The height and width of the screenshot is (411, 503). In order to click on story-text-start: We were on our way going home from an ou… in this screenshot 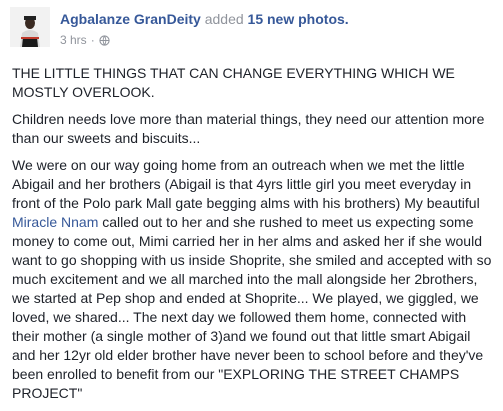, I will do `click(246, 184)`.